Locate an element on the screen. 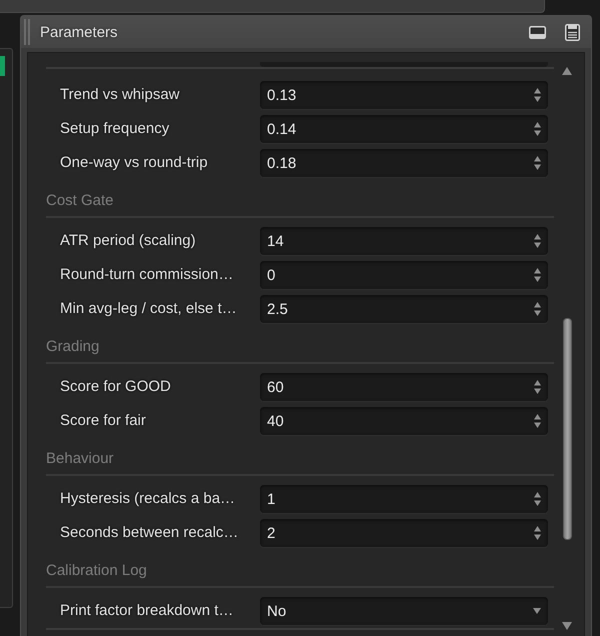 The image size is (600, 636). field-label: Score for fair is located at coordinates (103, 421).